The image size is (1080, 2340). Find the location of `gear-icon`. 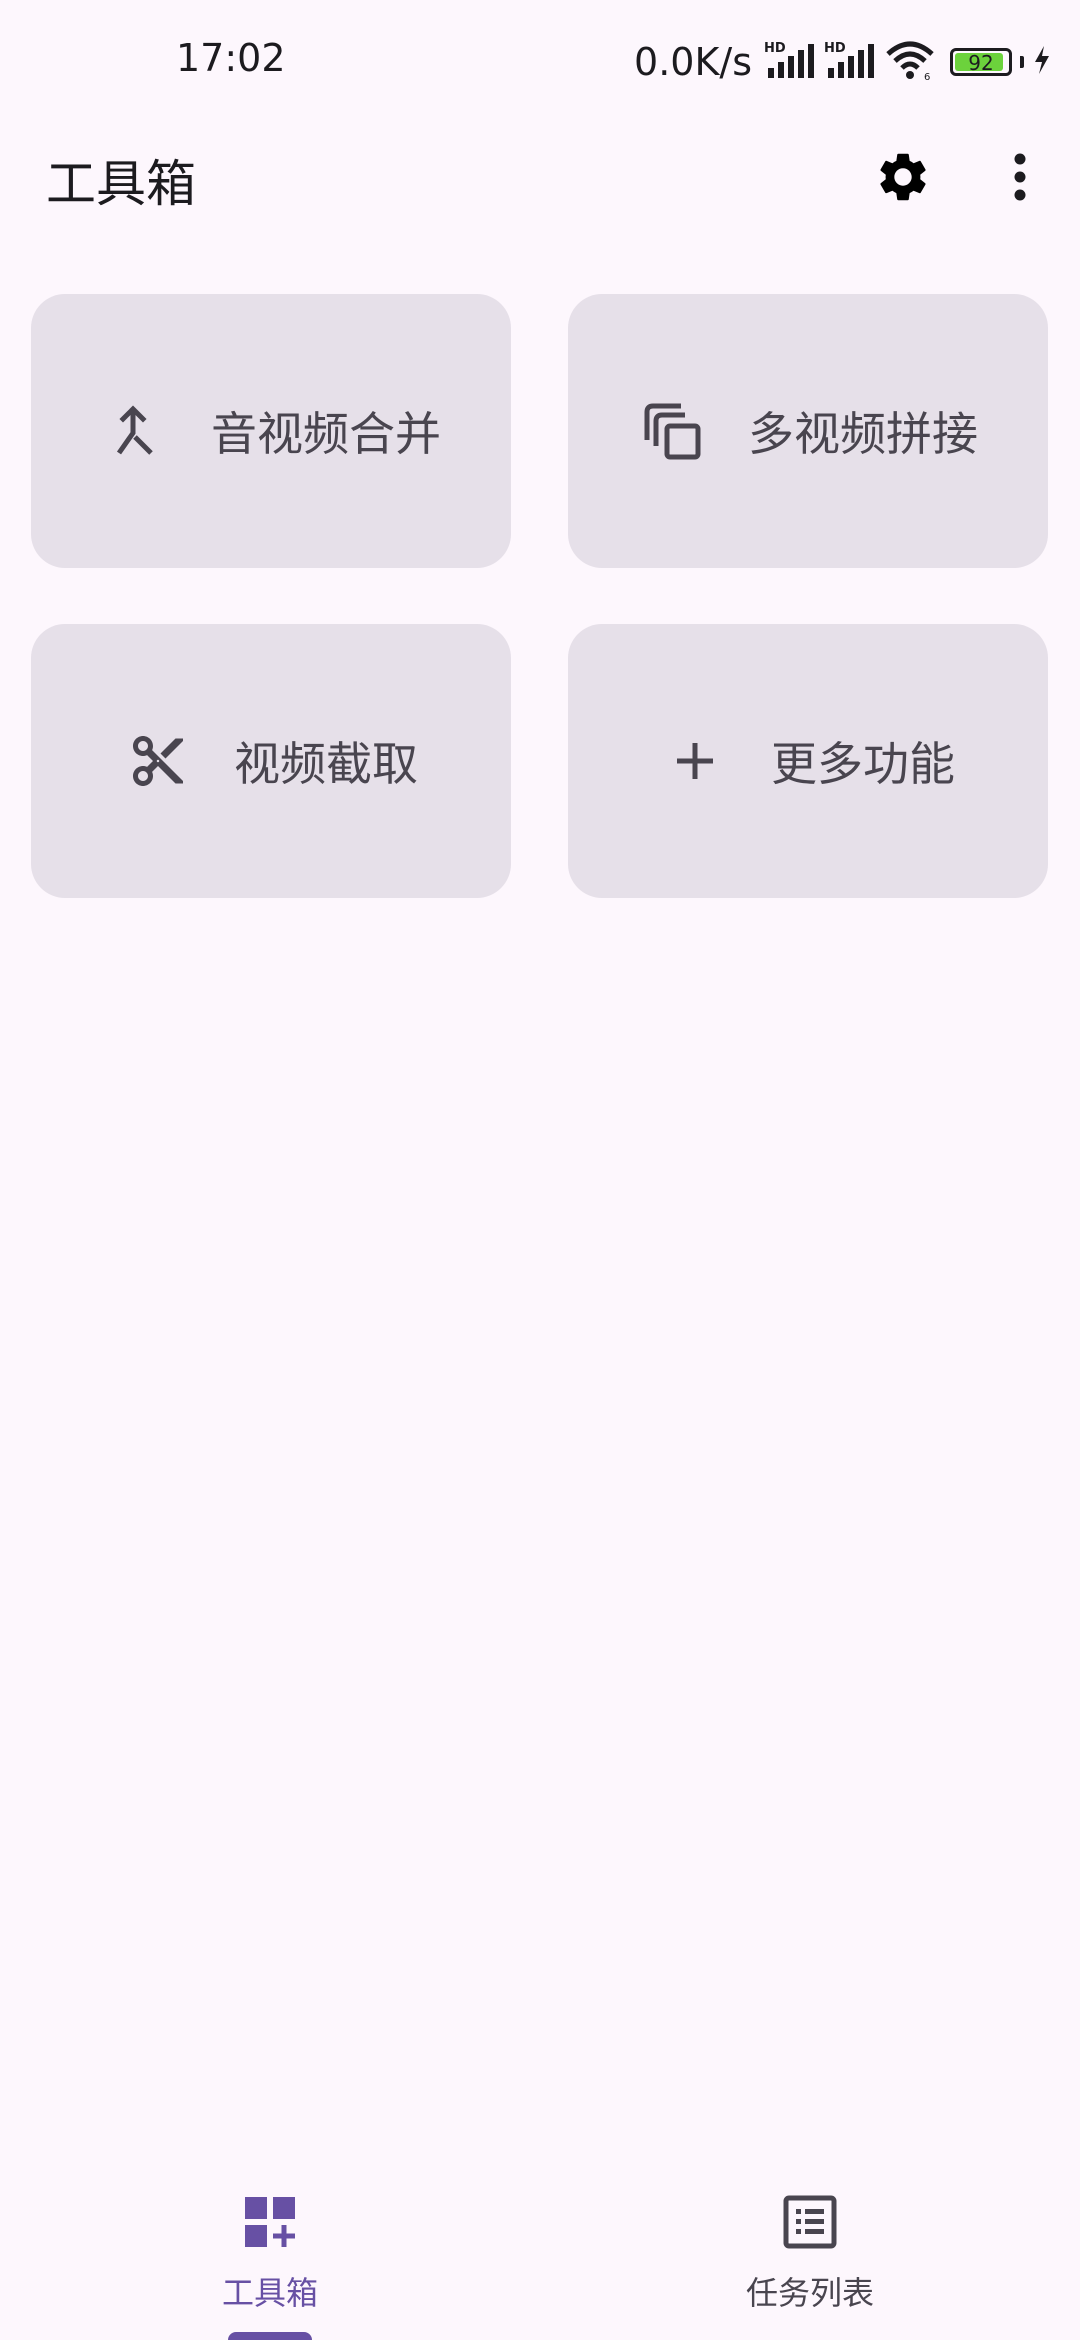

gear-icon is located at coordinates (903, 179).